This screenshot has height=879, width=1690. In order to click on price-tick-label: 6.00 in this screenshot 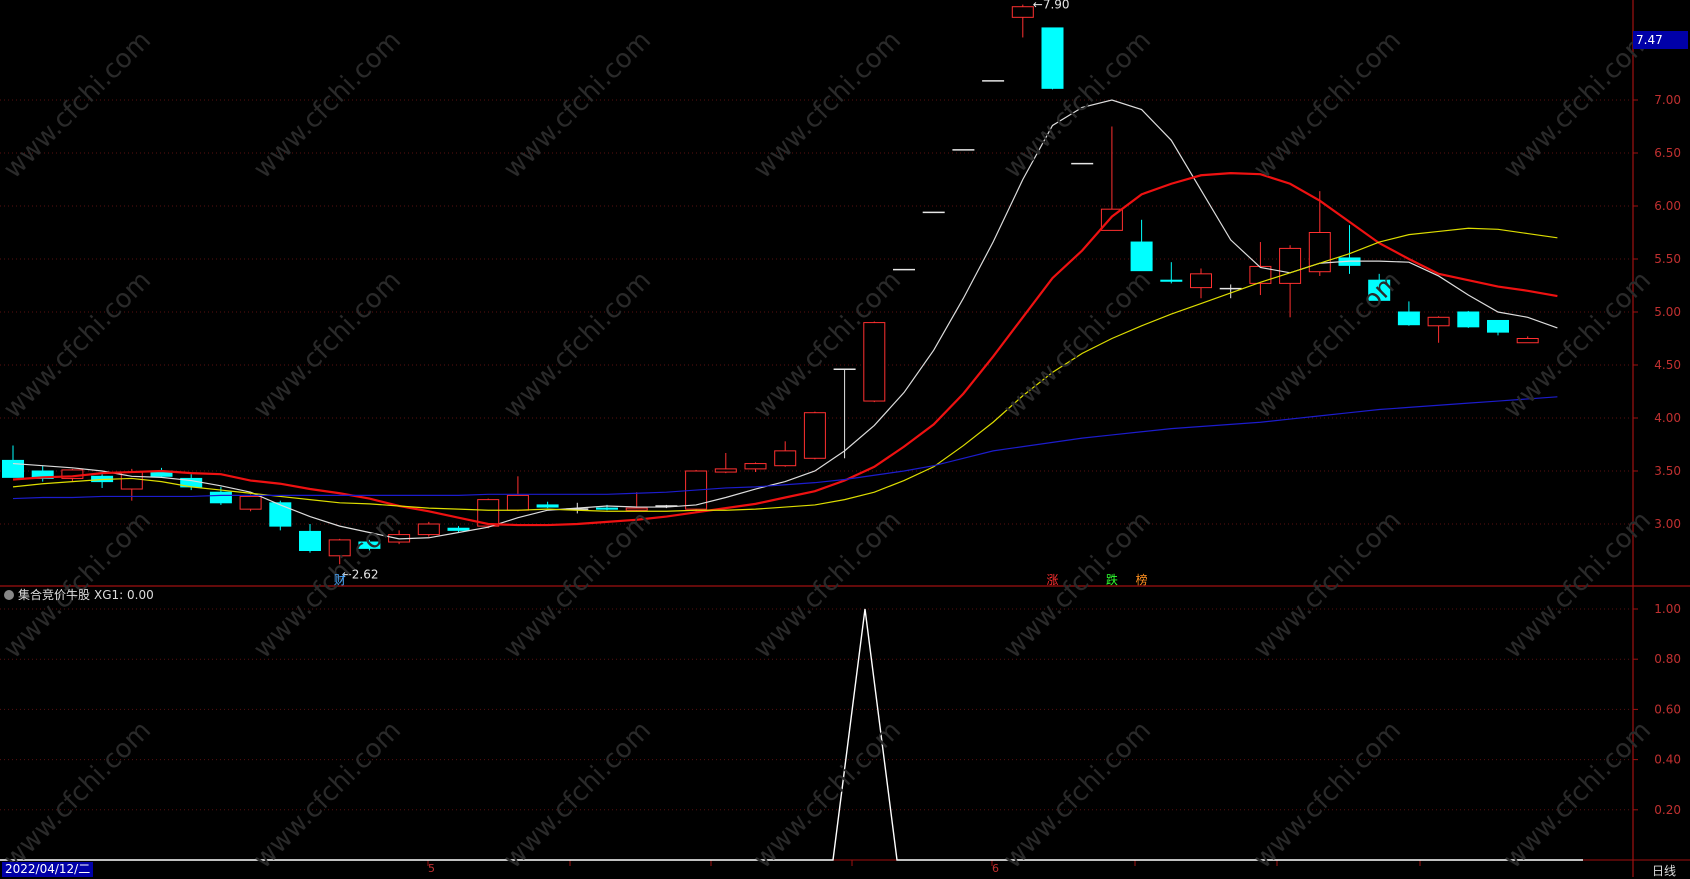, I will do `click(1667, 206)`.